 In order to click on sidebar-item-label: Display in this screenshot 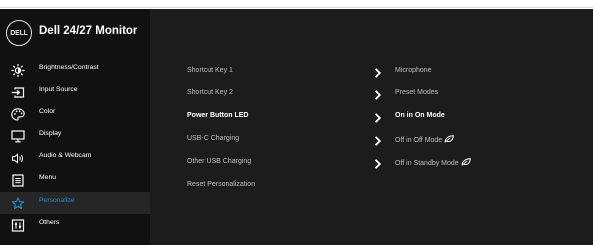, I will do `click(50, 133)`.